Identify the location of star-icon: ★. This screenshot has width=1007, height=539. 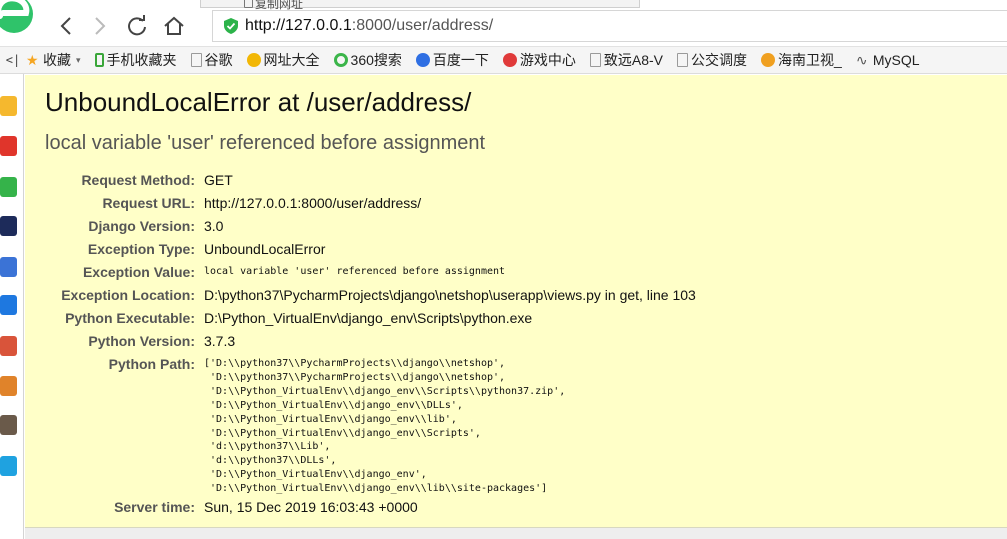
(32, 60).